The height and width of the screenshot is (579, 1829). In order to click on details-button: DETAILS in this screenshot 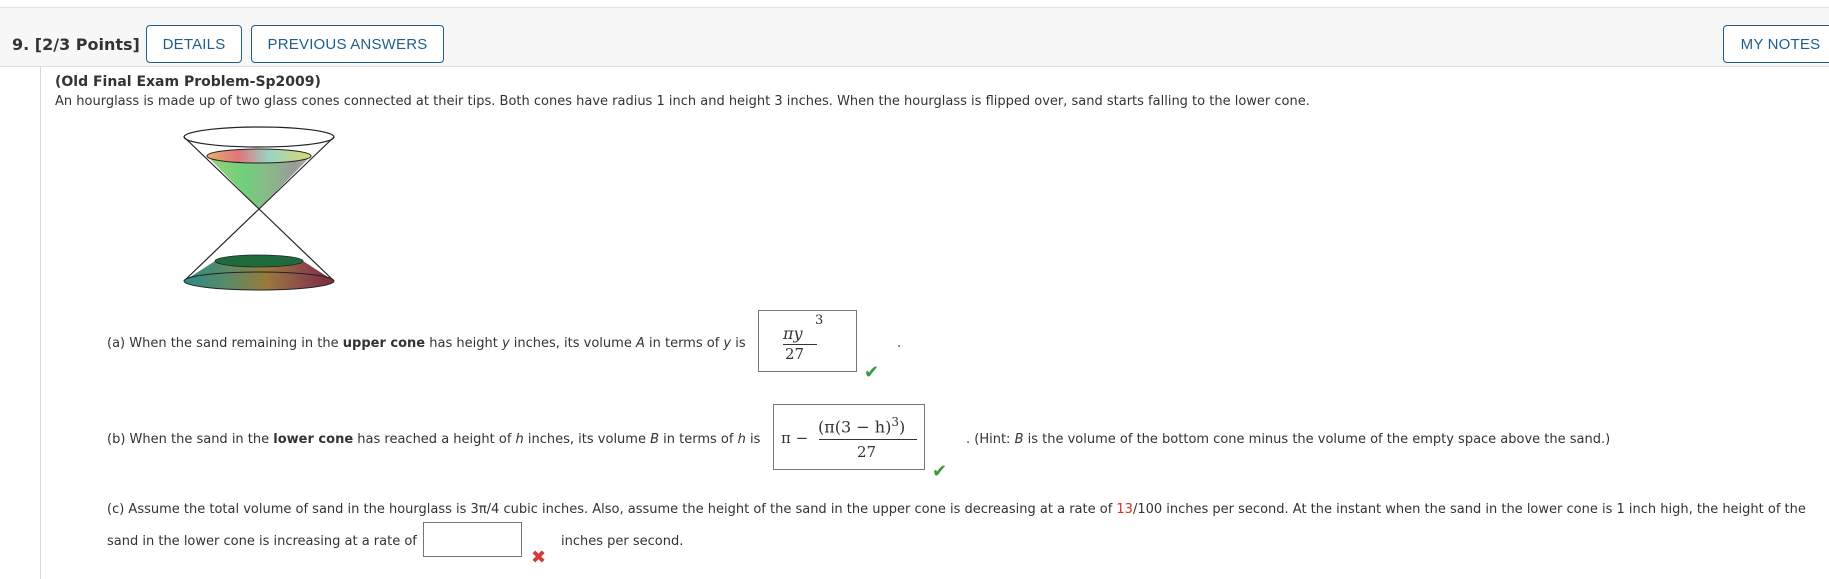, I will do `click(194, 44)`.